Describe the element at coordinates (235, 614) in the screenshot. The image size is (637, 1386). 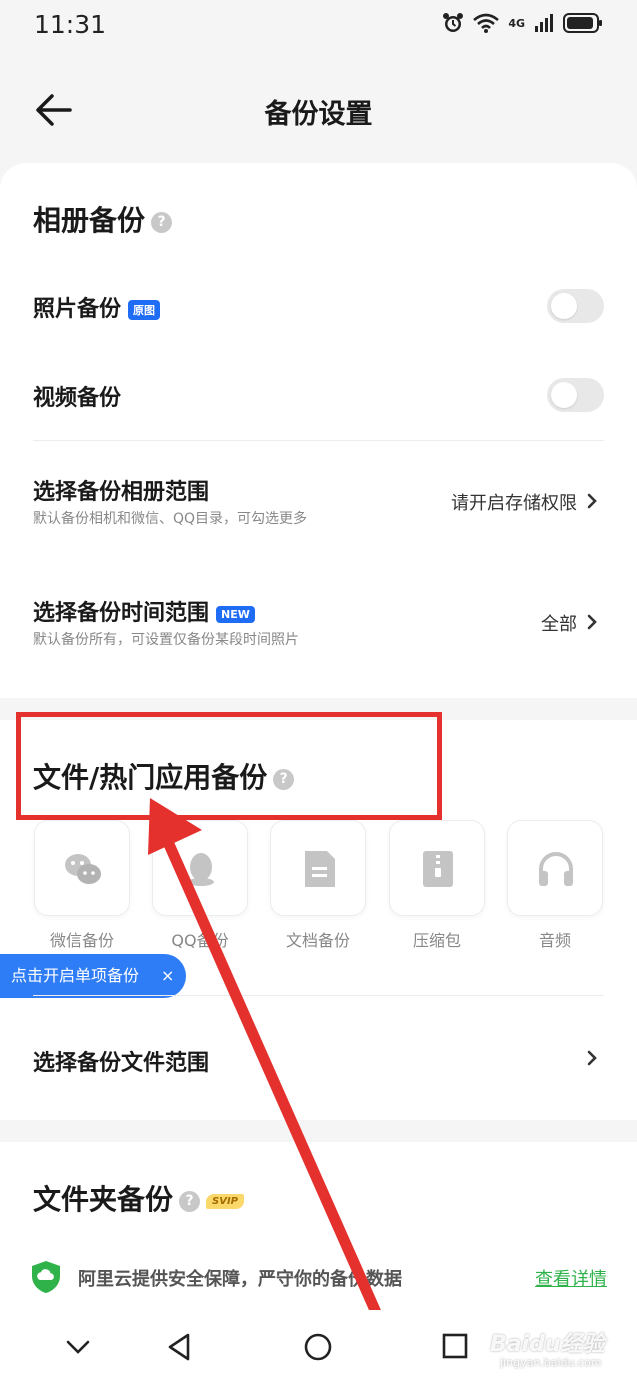
I see `new-badge: NEW` at that location.